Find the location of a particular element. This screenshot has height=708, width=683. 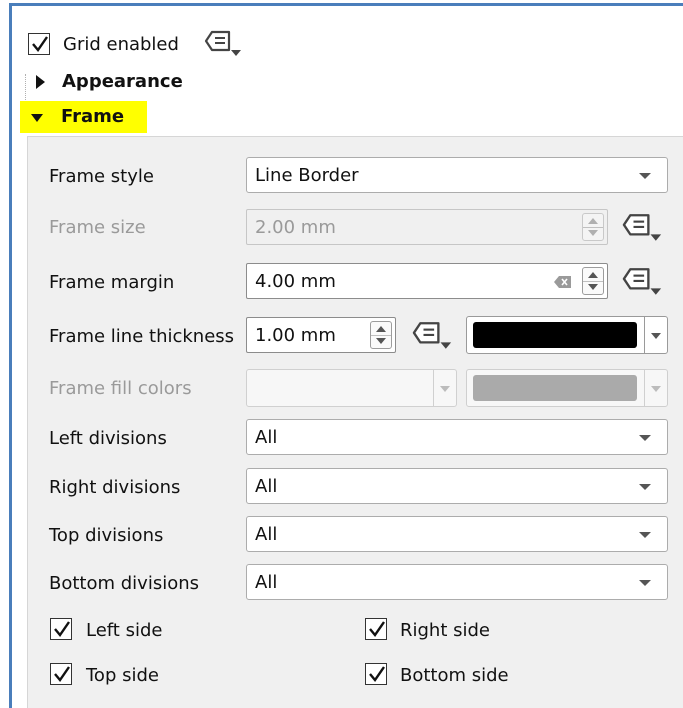

top-divisions-label: Top divisions is located at coordinates (106, 535).